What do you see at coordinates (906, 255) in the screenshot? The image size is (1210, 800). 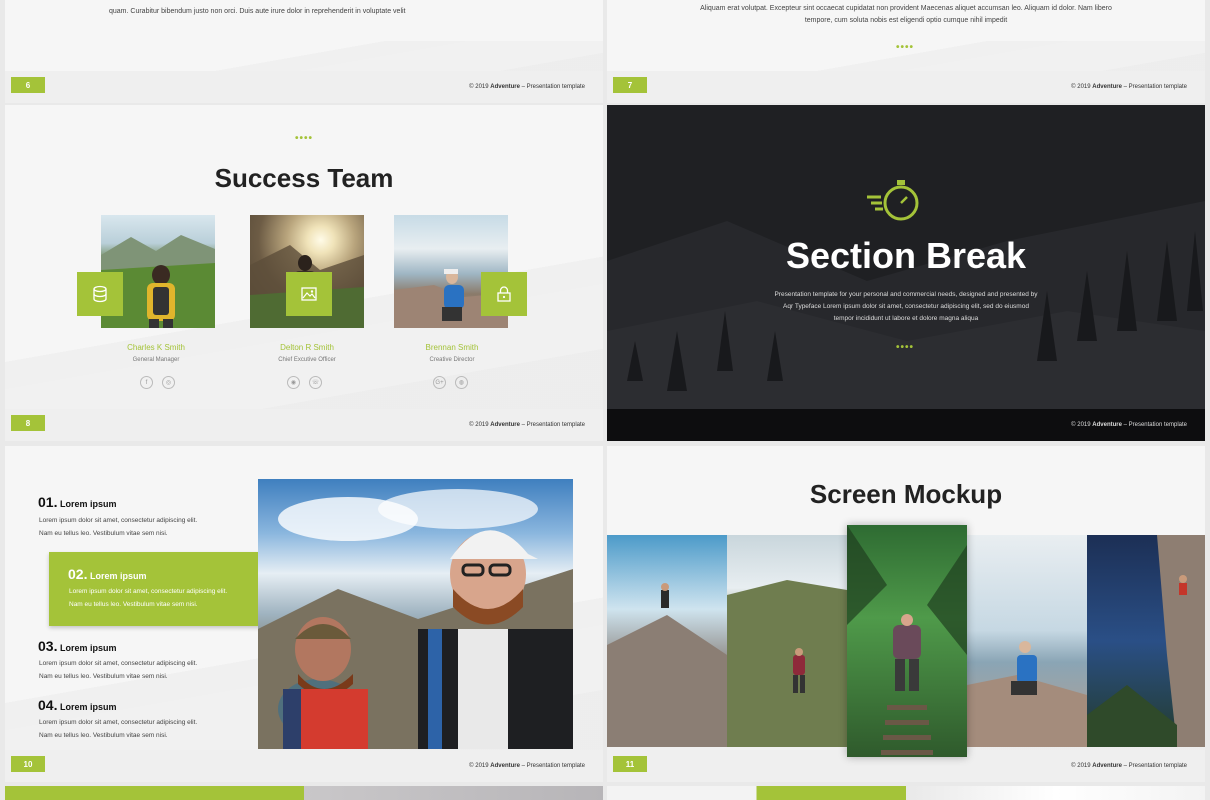 I see `section-title: Section Break` at bounding box center [906, 255].